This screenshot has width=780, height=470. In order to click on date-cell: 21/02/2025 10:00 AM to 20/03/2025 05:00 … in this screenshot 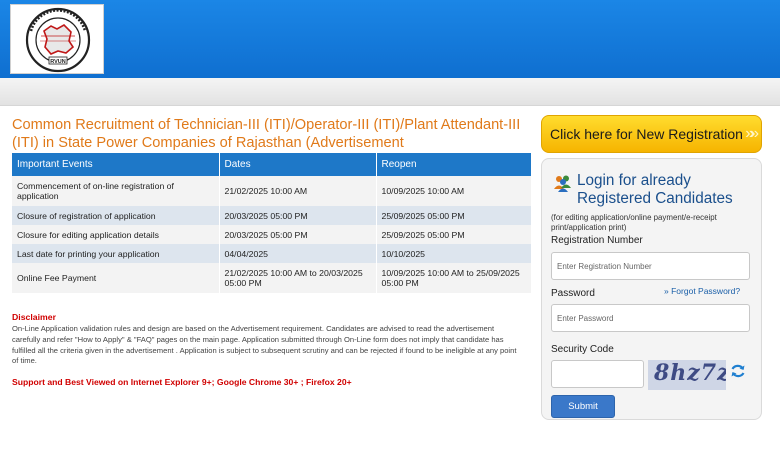, I will do `click(298, 278)`.